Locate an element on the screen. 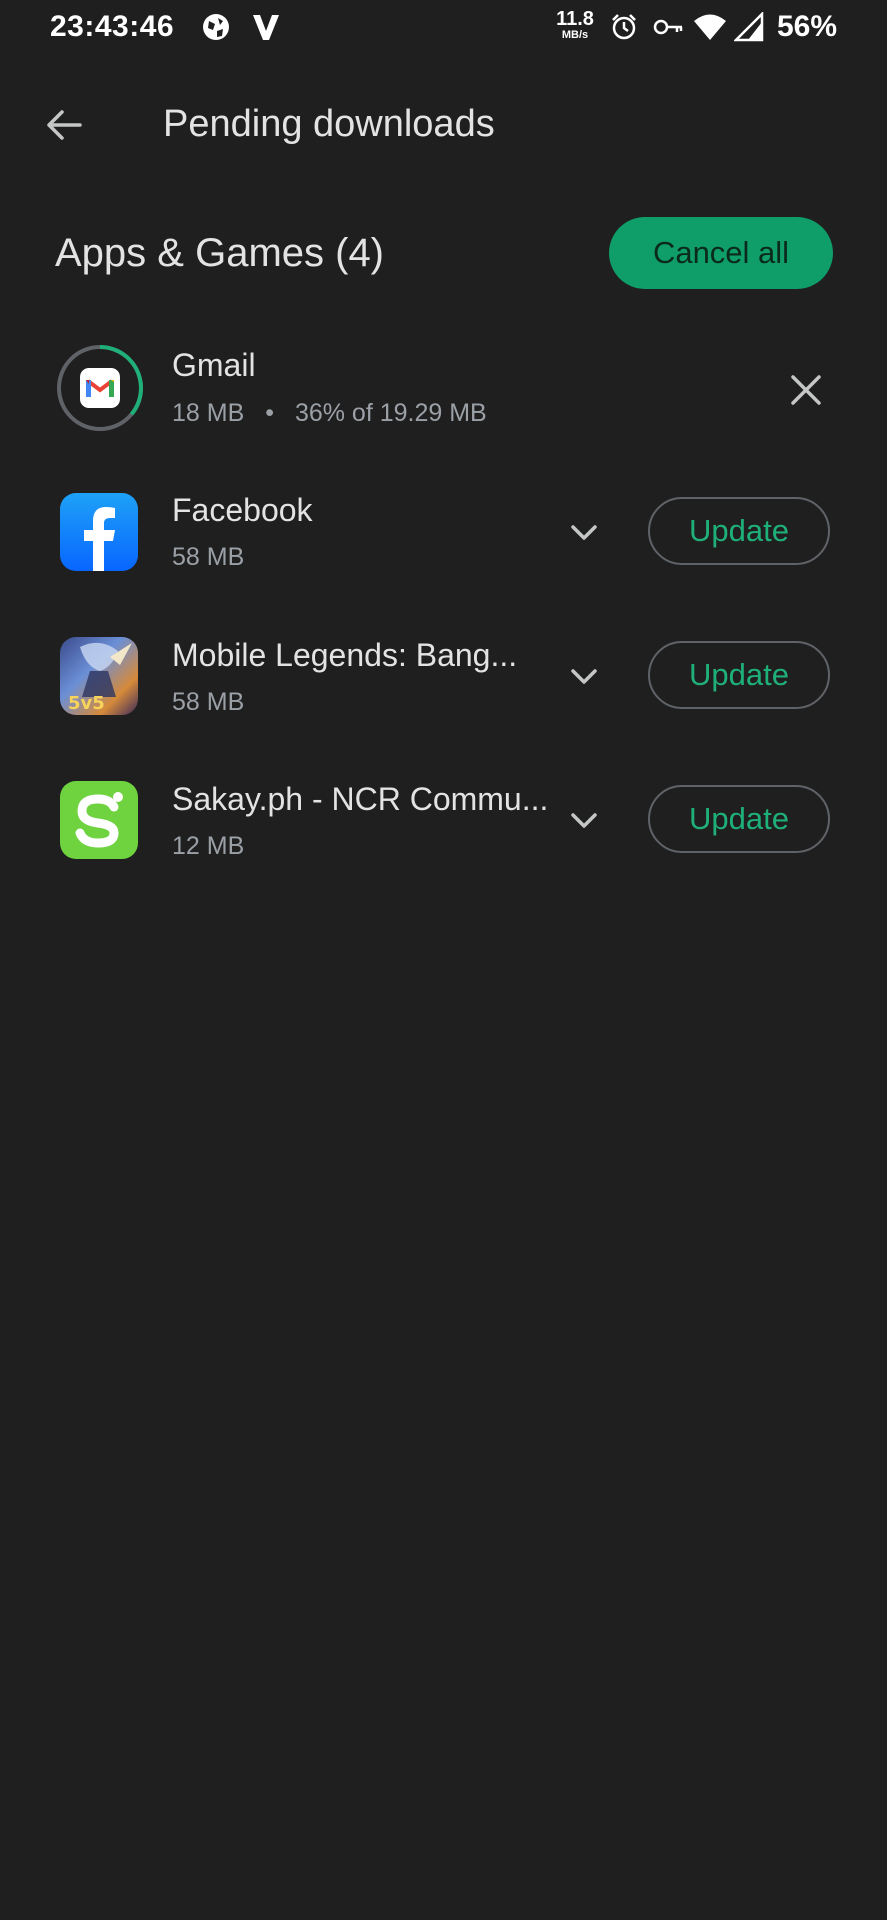 The width and height of the screenshot is (887, 1920). download-progress-text: 36% of 19.29 MB is located at coordinates (390, 413).